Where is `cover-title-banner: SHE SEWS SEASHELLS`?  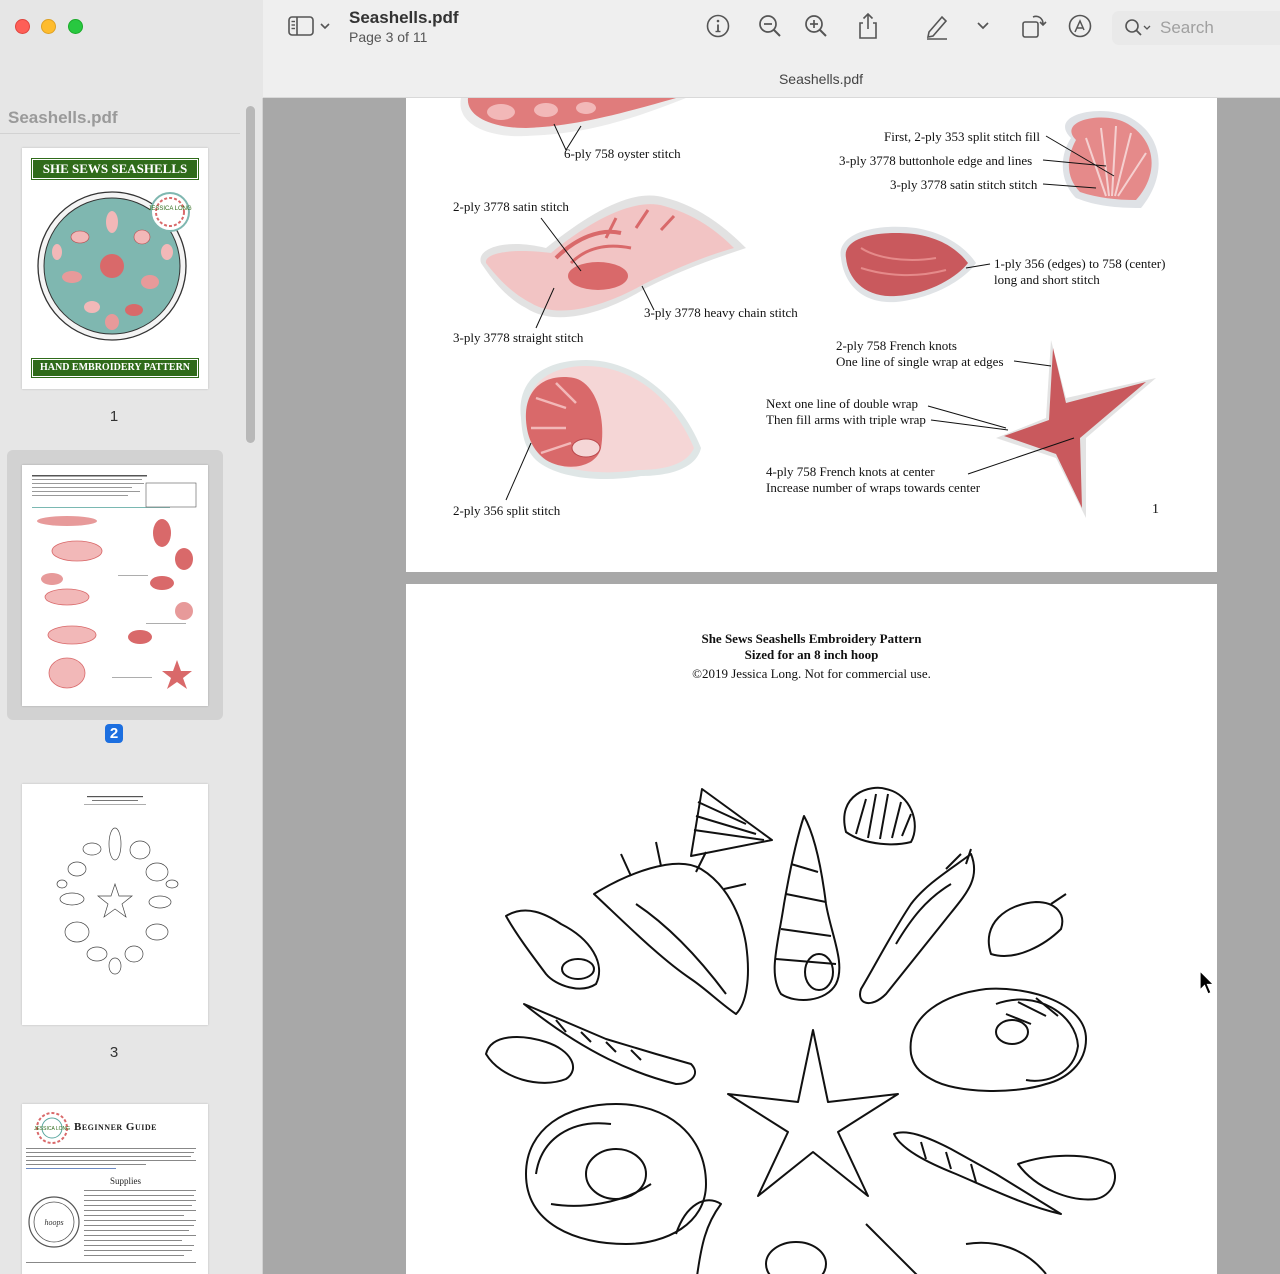
cover-title-banner: SHE SEWS SEASHELLS is located at coordinates (115, 169).